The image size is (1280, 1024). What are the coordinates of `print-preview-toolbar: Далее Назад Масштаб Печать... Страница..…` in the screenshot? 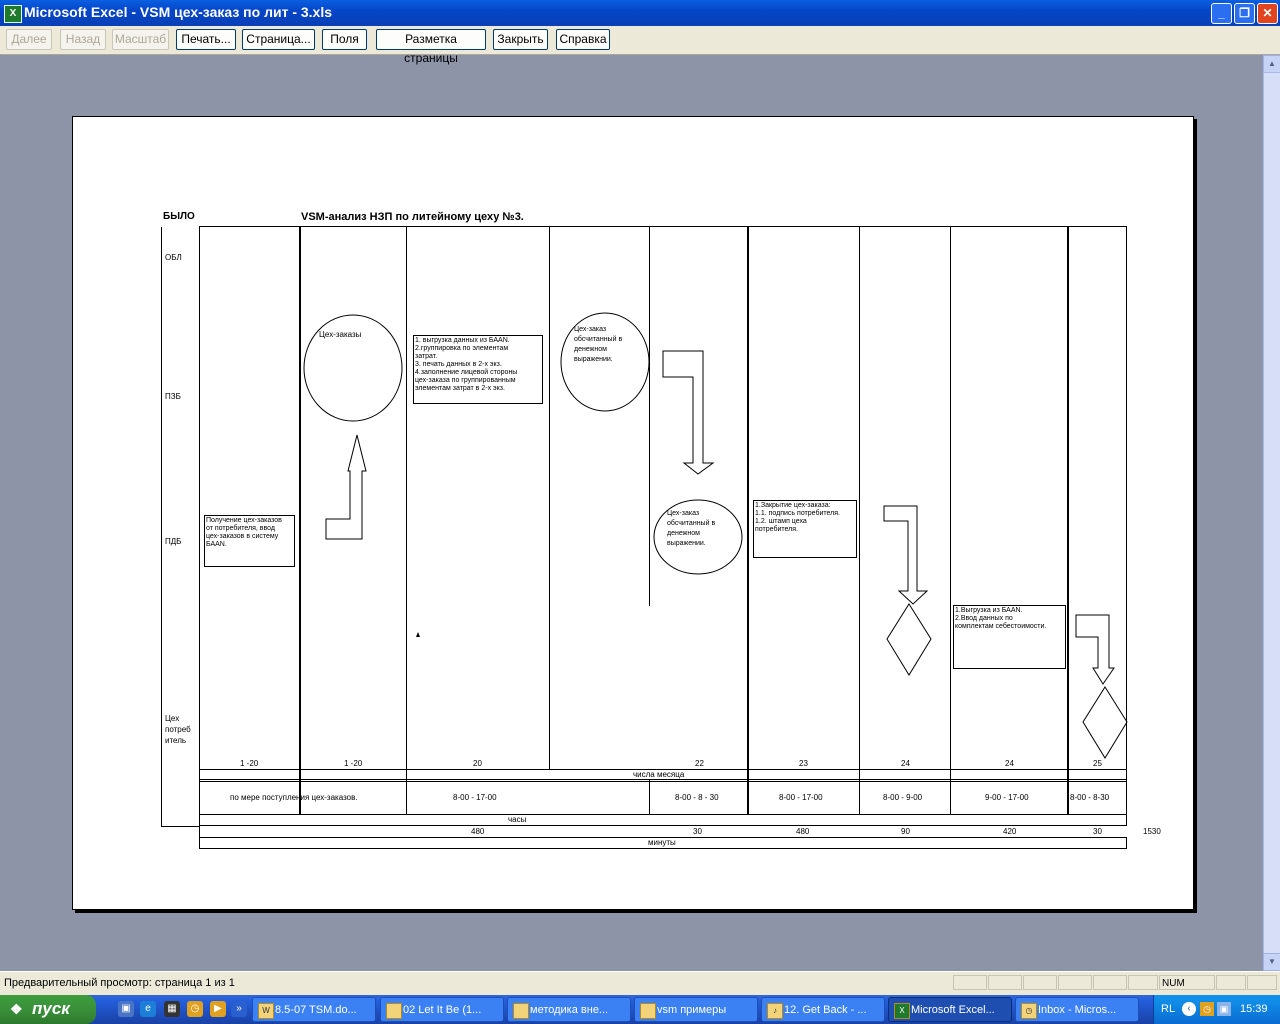 It's located at (640, 45).